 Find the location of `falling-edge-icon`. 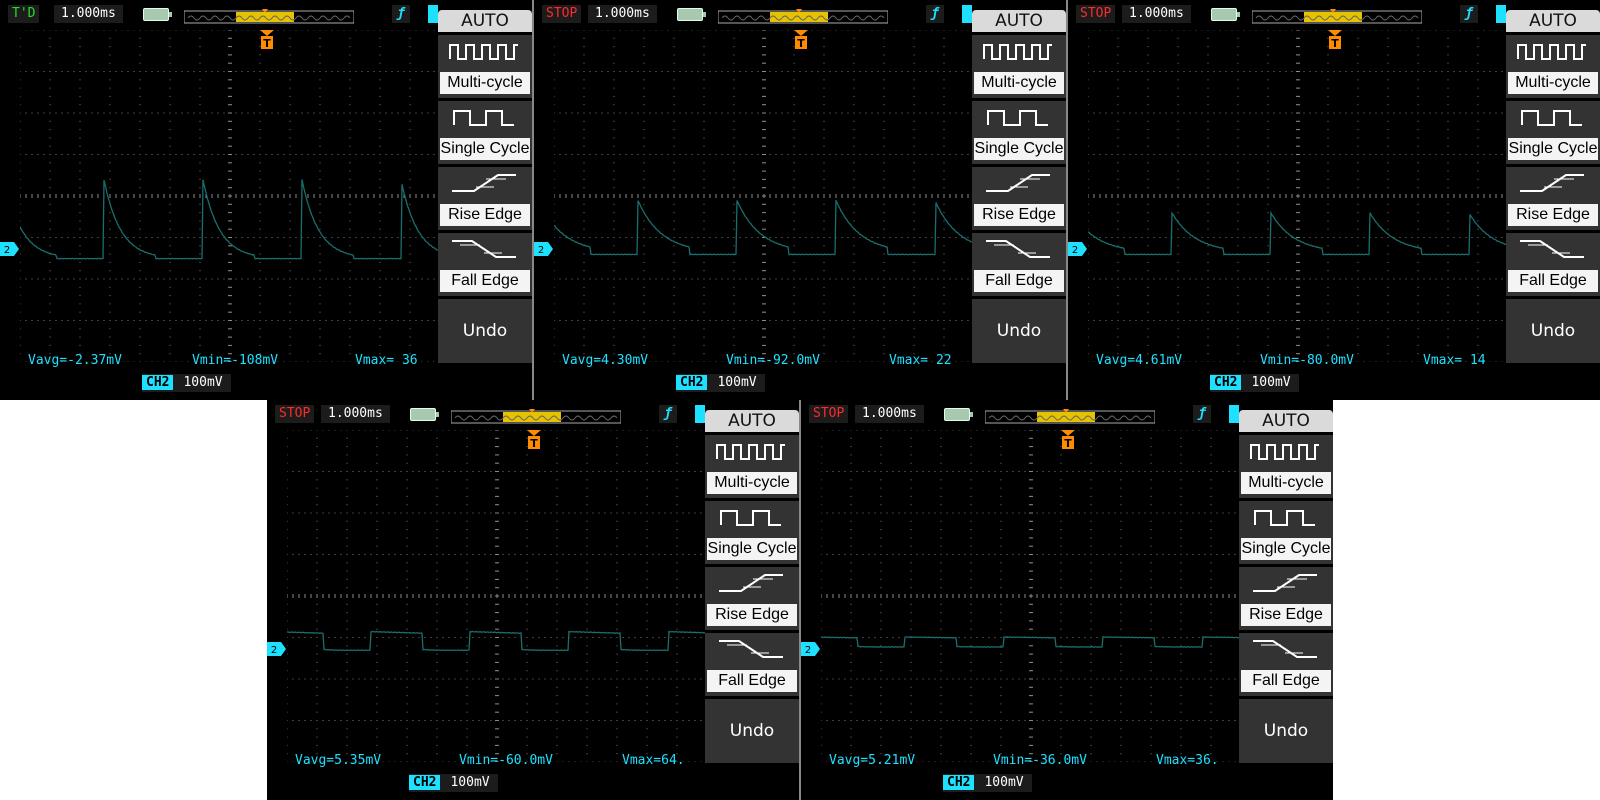

falling-edge-icon is located at coordinates (751, 649).